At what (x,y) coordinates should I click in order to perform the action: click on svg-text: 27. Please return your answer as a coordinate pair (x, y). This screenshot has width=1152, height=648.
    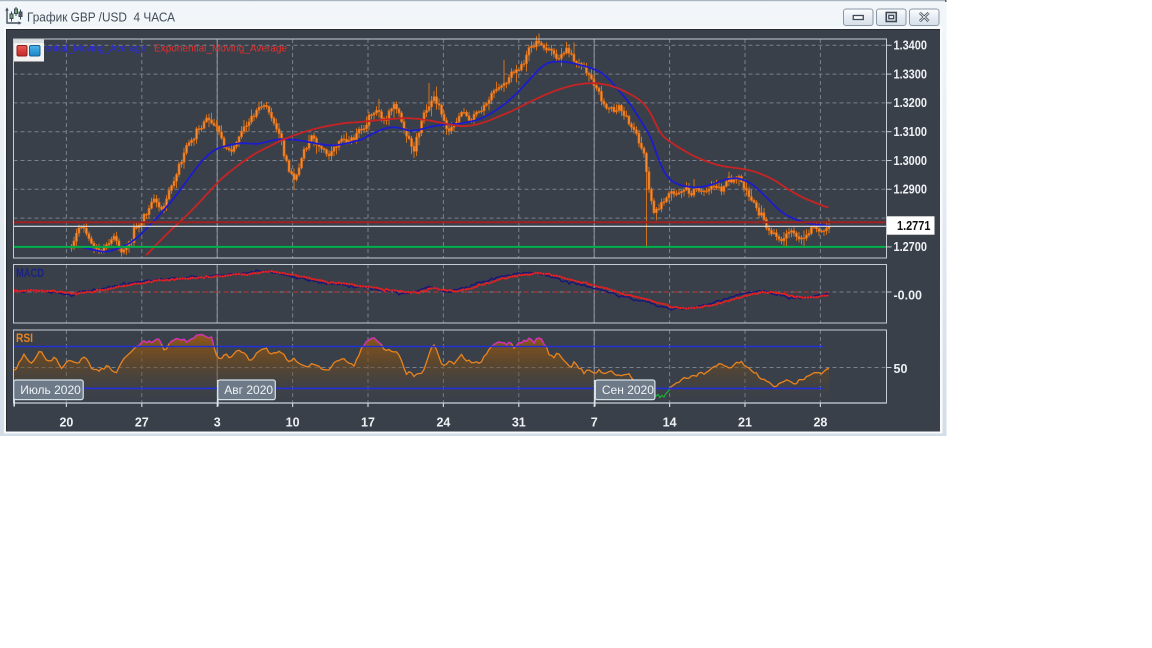
    Looking at the image, I should click on (142, 423).